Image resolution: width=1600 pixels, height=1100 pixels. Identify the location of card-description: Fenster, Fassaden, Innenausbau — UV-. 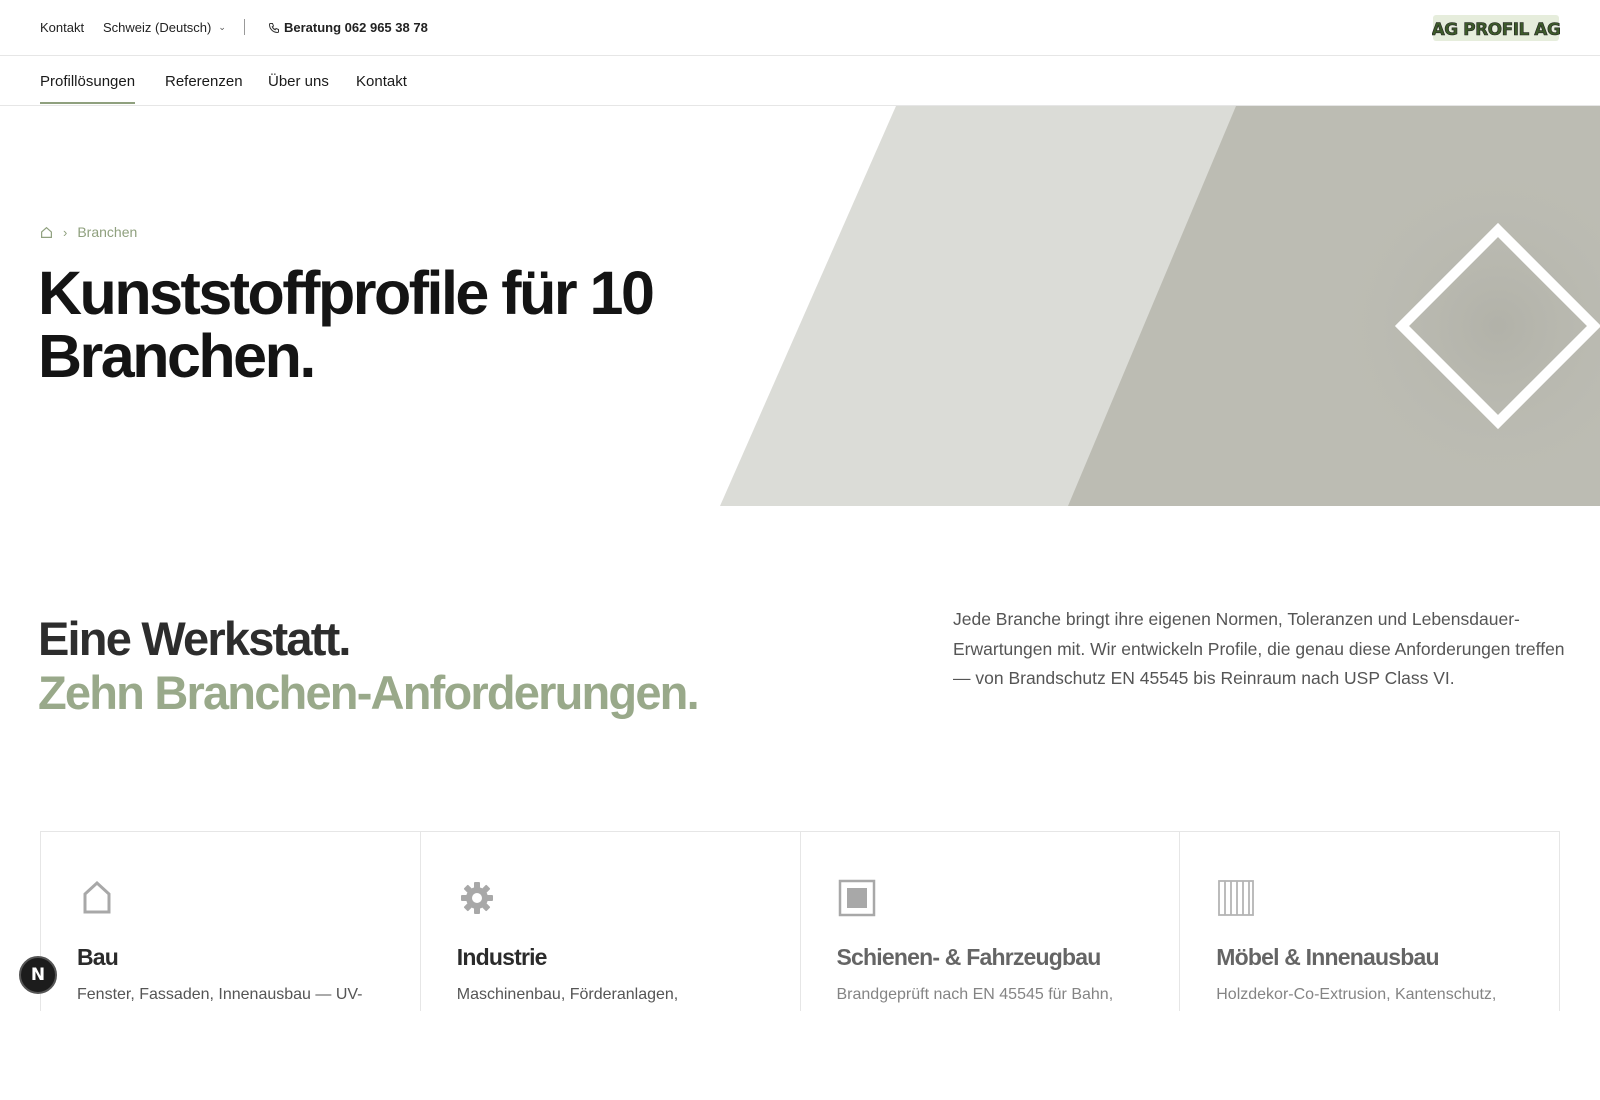
(220, 994).